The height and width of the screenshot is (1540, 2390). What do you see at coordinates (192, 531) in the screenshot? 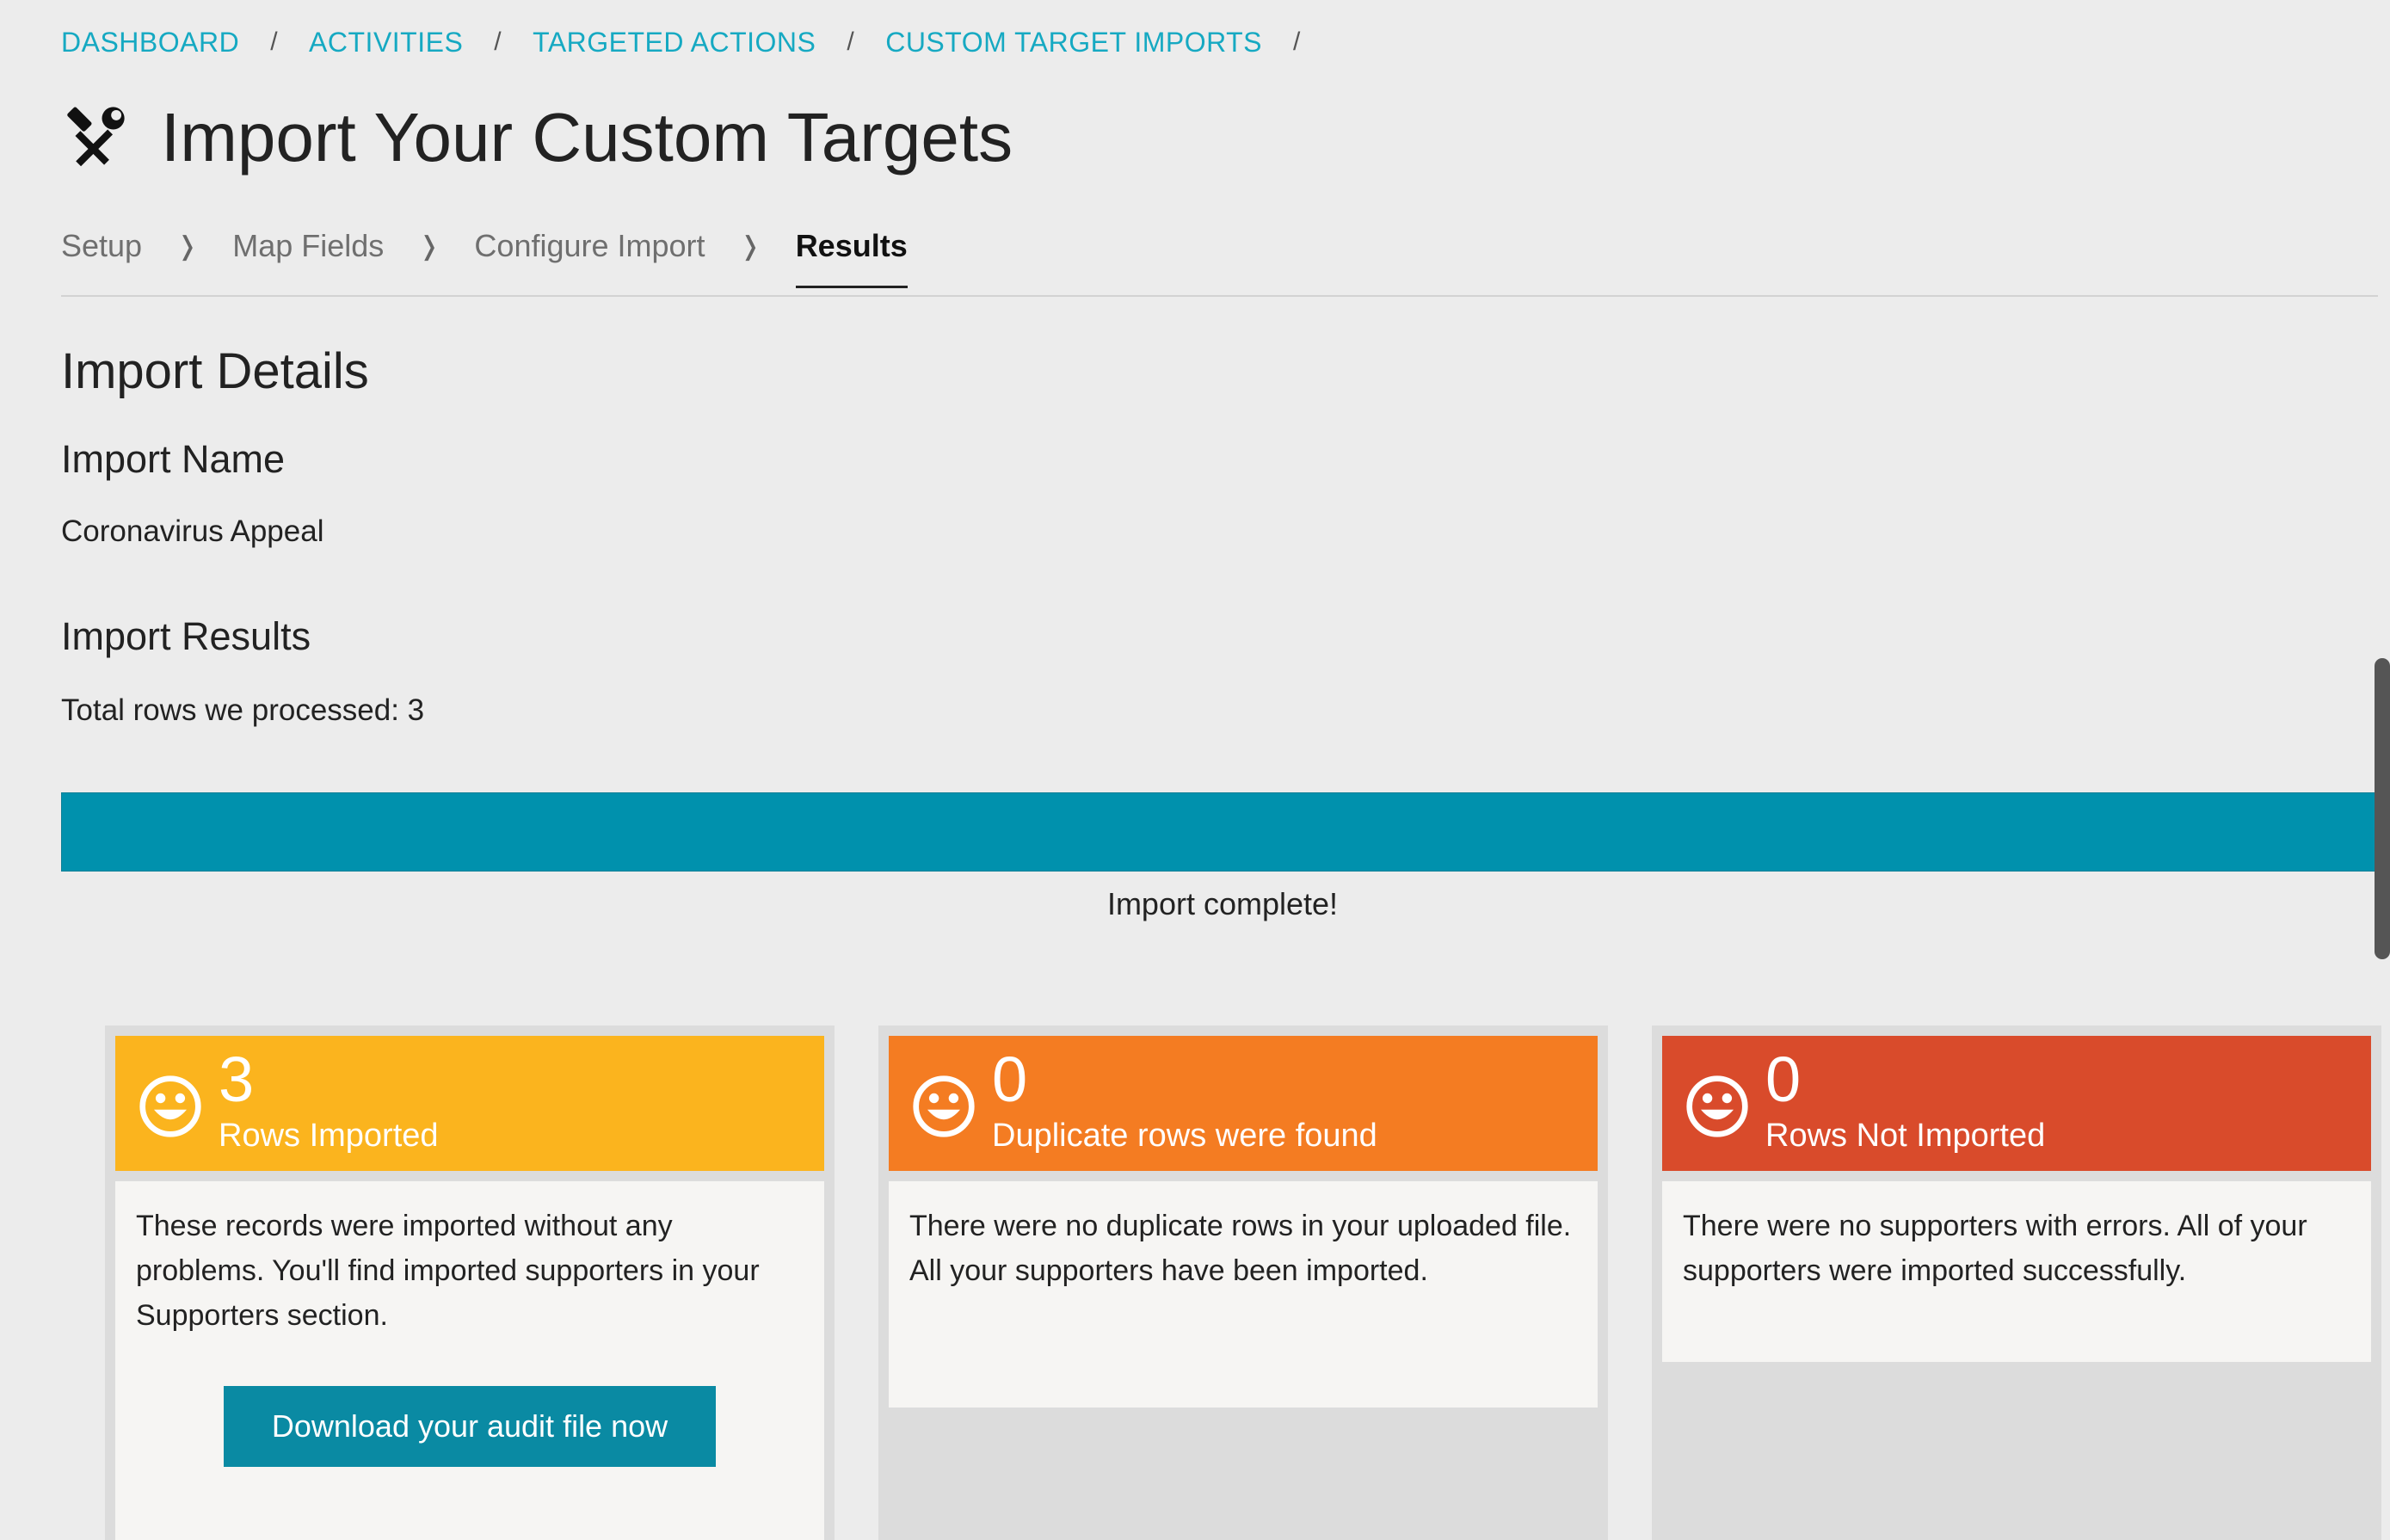
I see `import-name-value: Coronavirus Appeal` at bounding box center [192, 531].